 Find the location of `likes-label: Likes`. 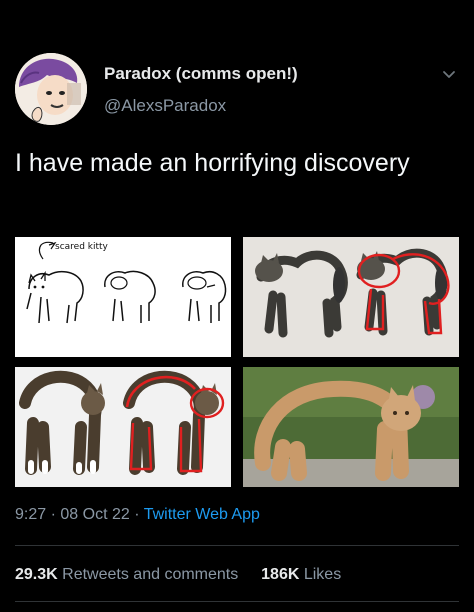

likes-label: Likes is located at coordinates (322, 574).